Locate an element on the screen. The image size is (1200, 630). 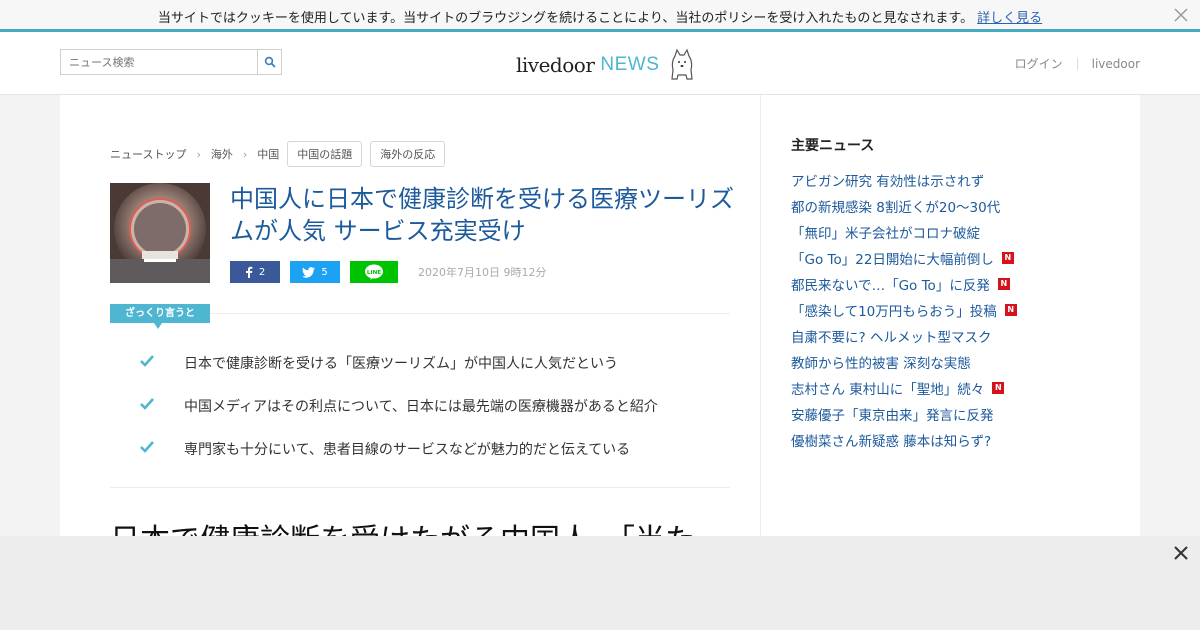
news-item-title: 「Go To」22日開始に大幅前倒し is located at coordinates (892, 260).